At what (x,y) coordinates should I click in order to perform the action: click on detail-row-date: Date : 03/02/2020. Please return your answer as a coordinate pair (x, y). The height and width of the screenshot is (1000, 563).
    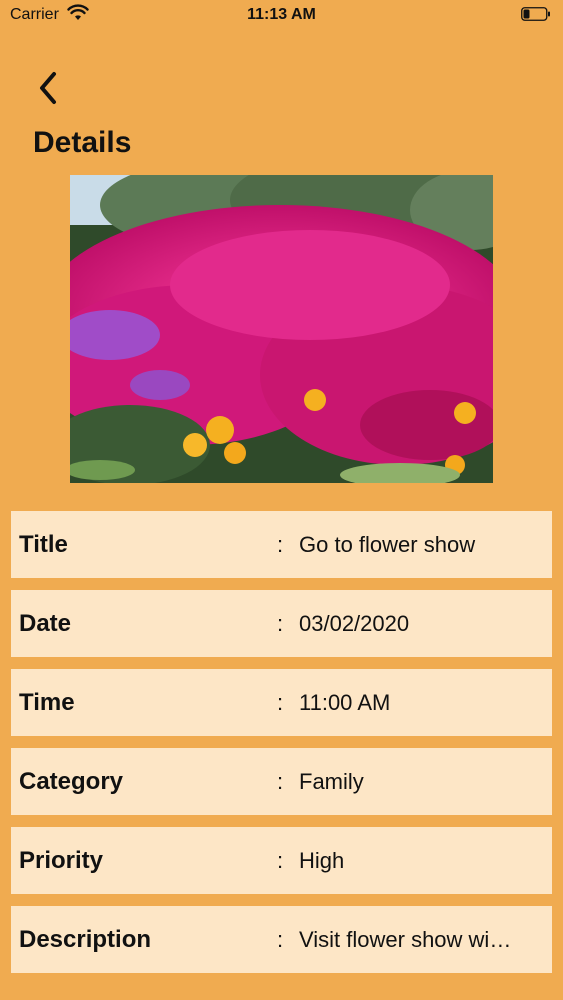
    Looking at the image, I should click on (281, 623).